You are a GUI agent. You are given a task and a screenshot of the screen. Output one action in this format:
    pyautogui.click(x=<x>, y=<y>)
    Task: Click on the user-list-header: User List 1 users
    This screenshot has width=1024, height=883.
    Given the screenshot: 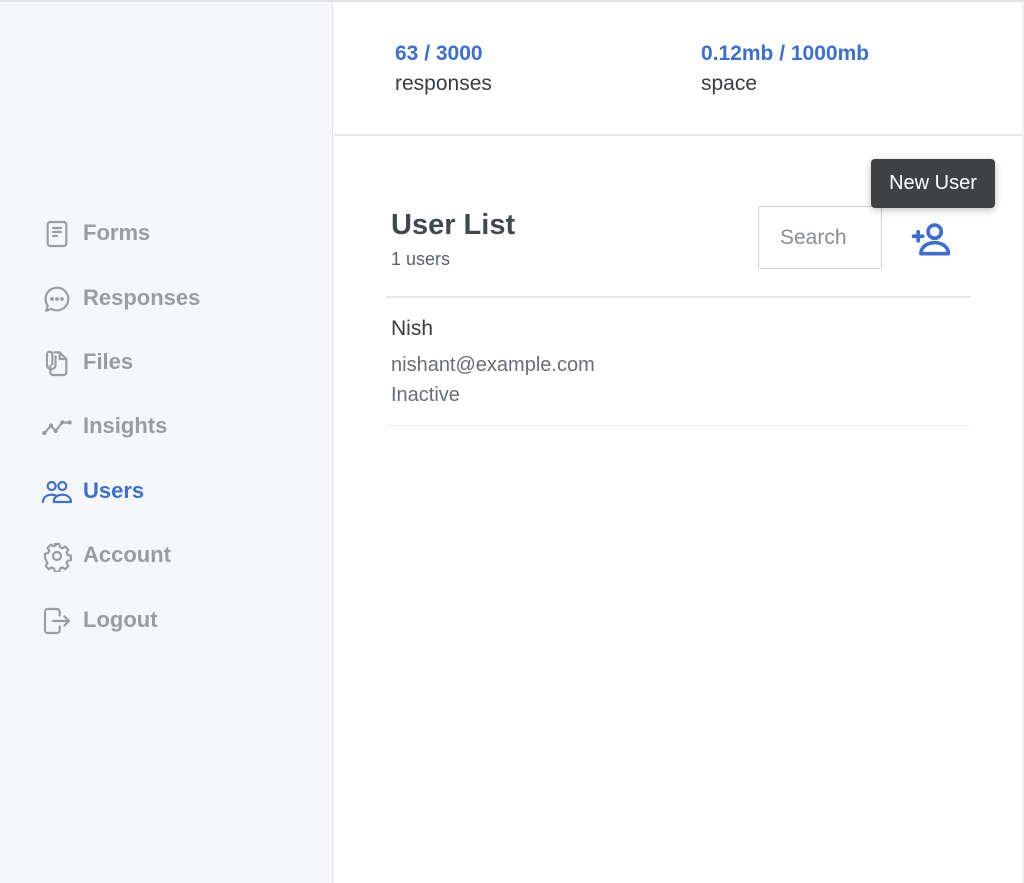 What is the action you would take?
    pyautogui.click(x=453, y=239)
    